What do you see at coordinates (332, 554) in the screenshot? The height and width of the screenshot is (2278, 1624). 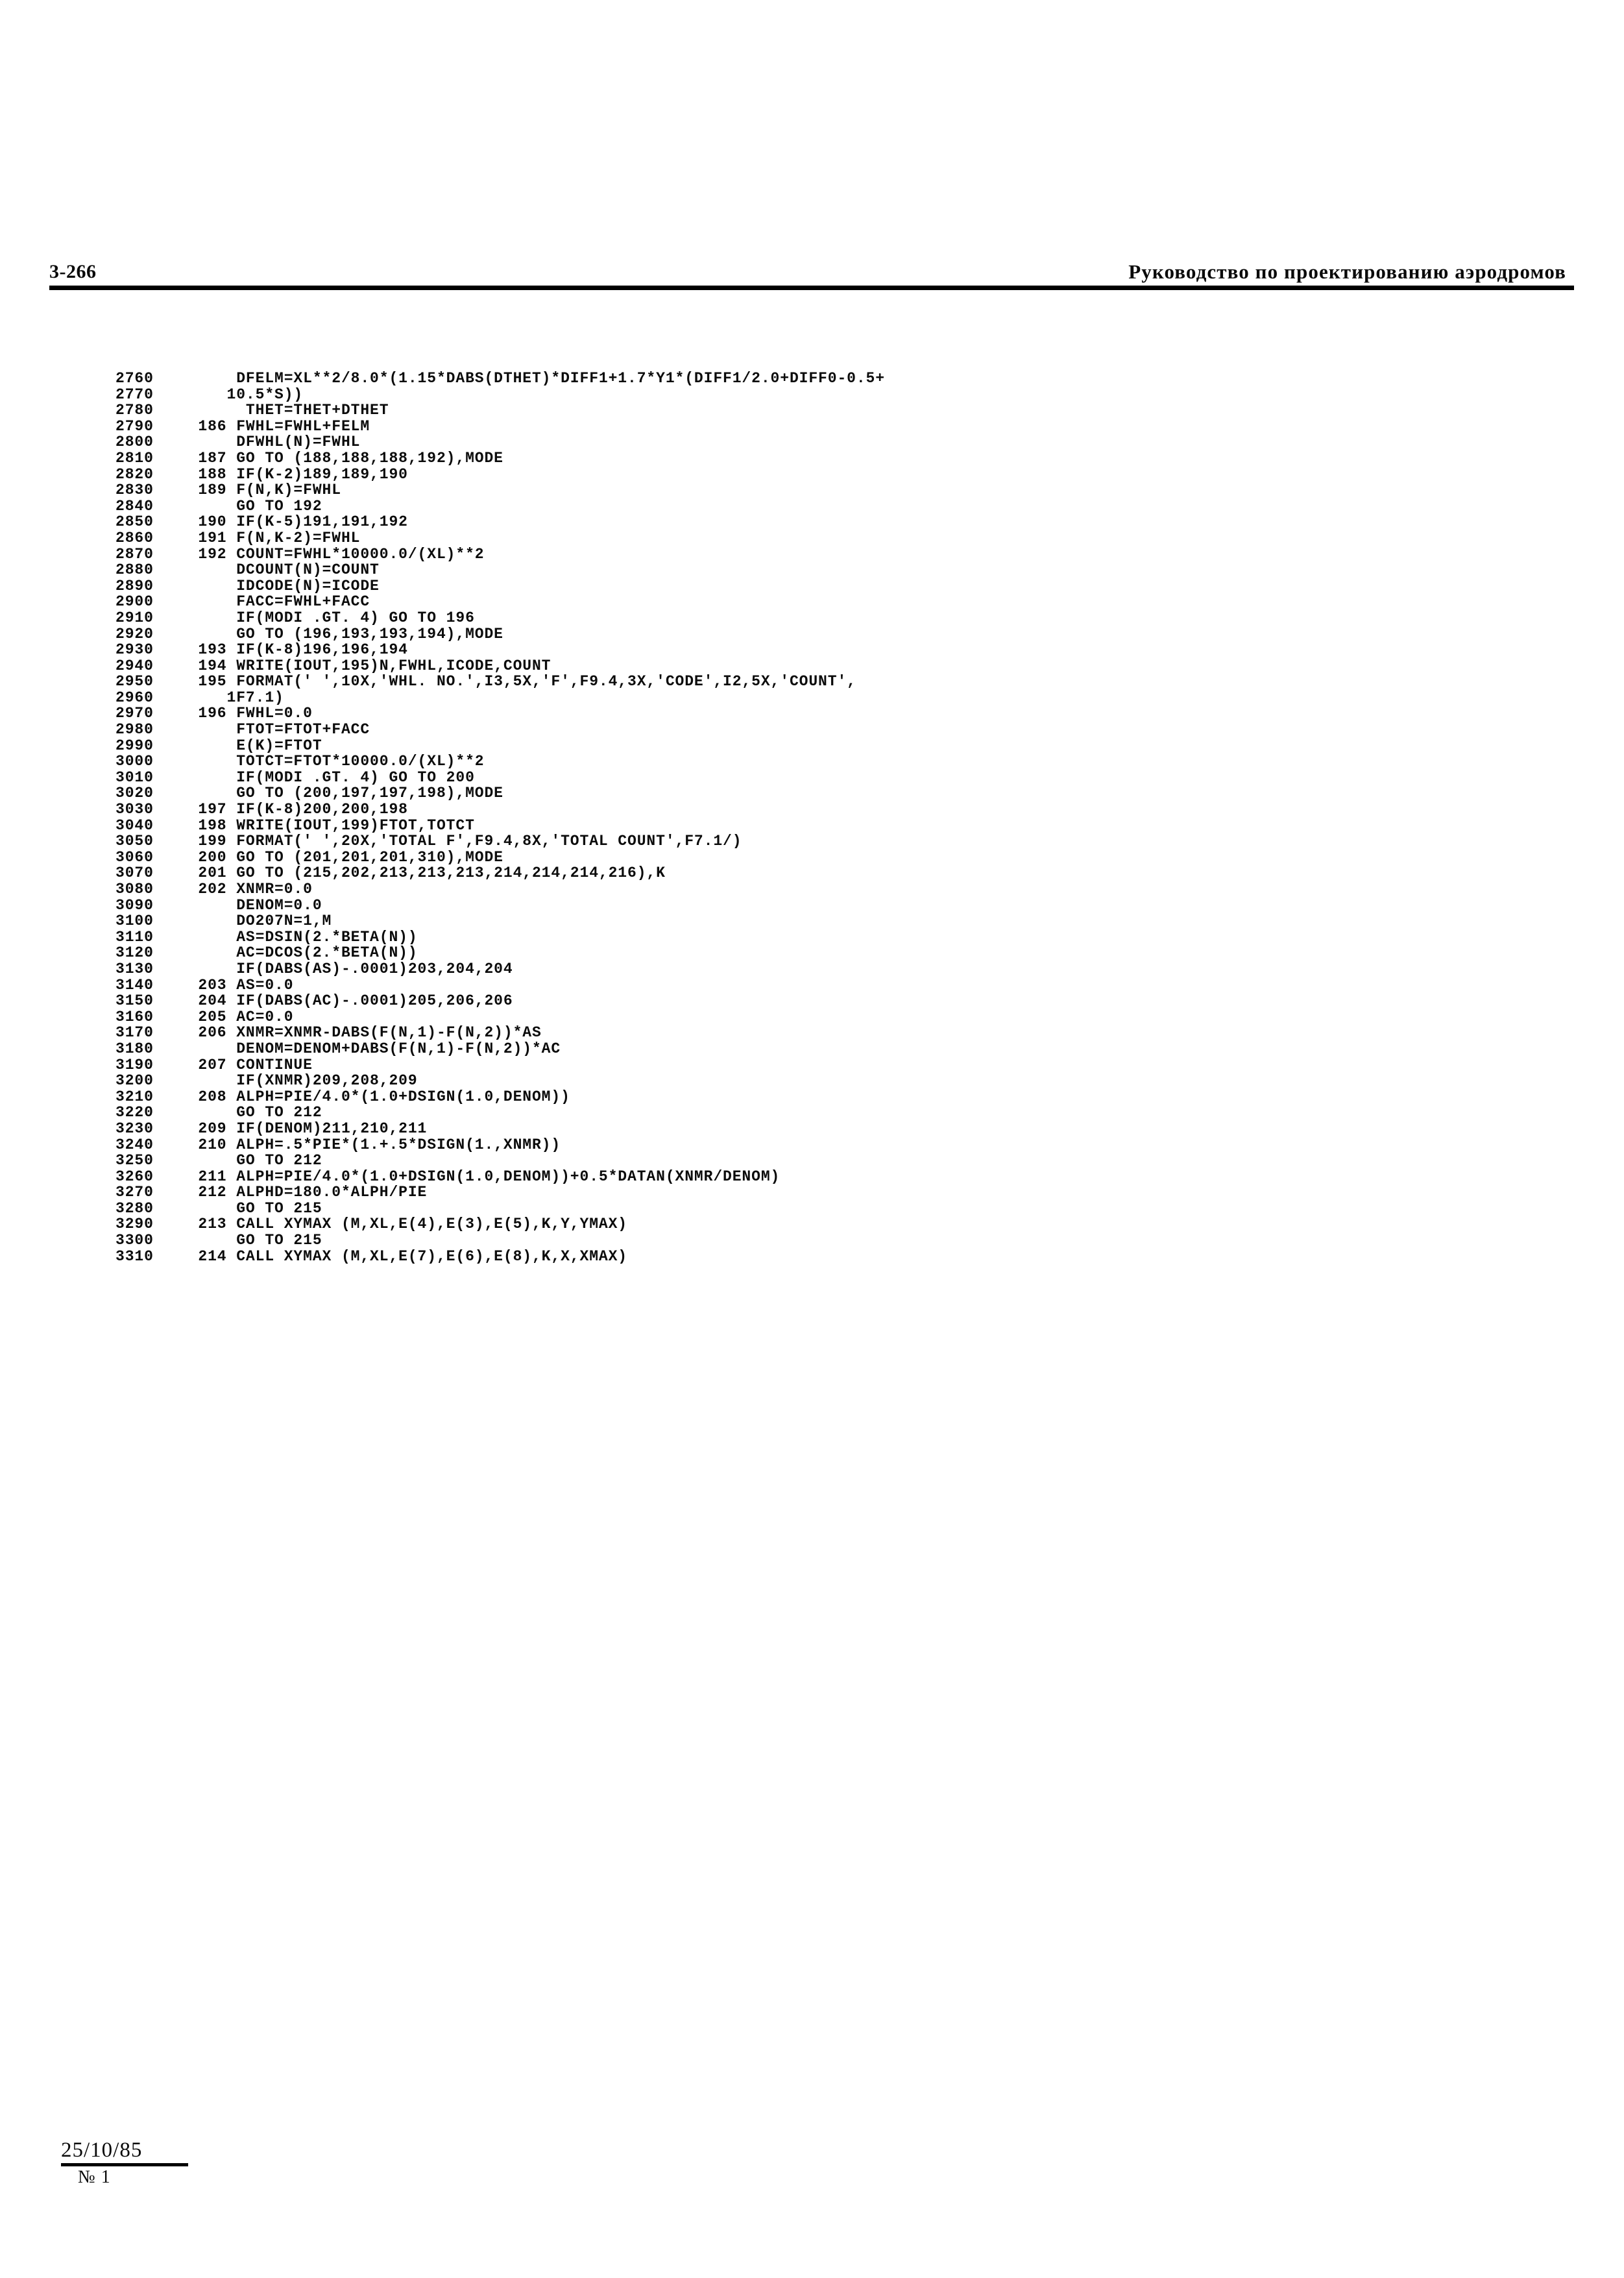 I see `code-line-text: 192 COUNT=FWHL*10000.0/(XL)**2` at bounding box center [332, 554].